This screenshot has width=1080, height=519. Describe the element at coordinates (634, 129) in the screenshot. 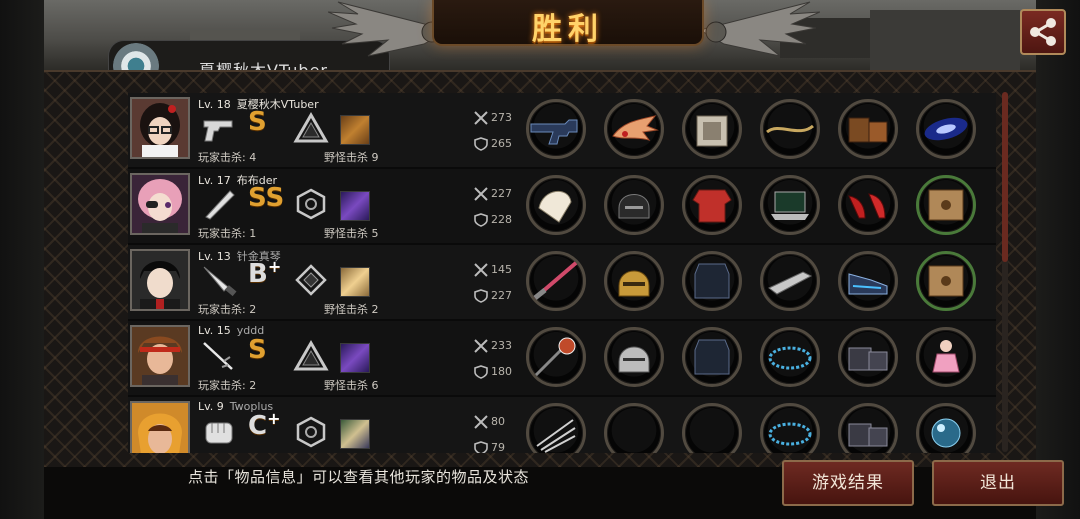

I see `tiara-item` at that location.